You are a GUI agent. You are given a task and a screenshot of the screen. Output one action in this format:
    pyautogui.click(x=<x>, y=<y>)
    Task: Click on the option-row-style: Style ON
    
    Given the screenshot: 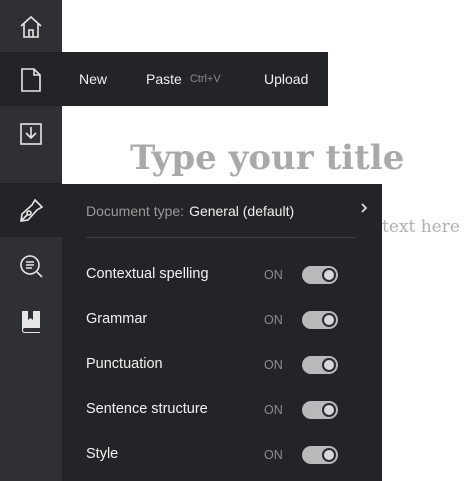 What is the action you would take?
    pyautogui.click(x=231, y=456)
    